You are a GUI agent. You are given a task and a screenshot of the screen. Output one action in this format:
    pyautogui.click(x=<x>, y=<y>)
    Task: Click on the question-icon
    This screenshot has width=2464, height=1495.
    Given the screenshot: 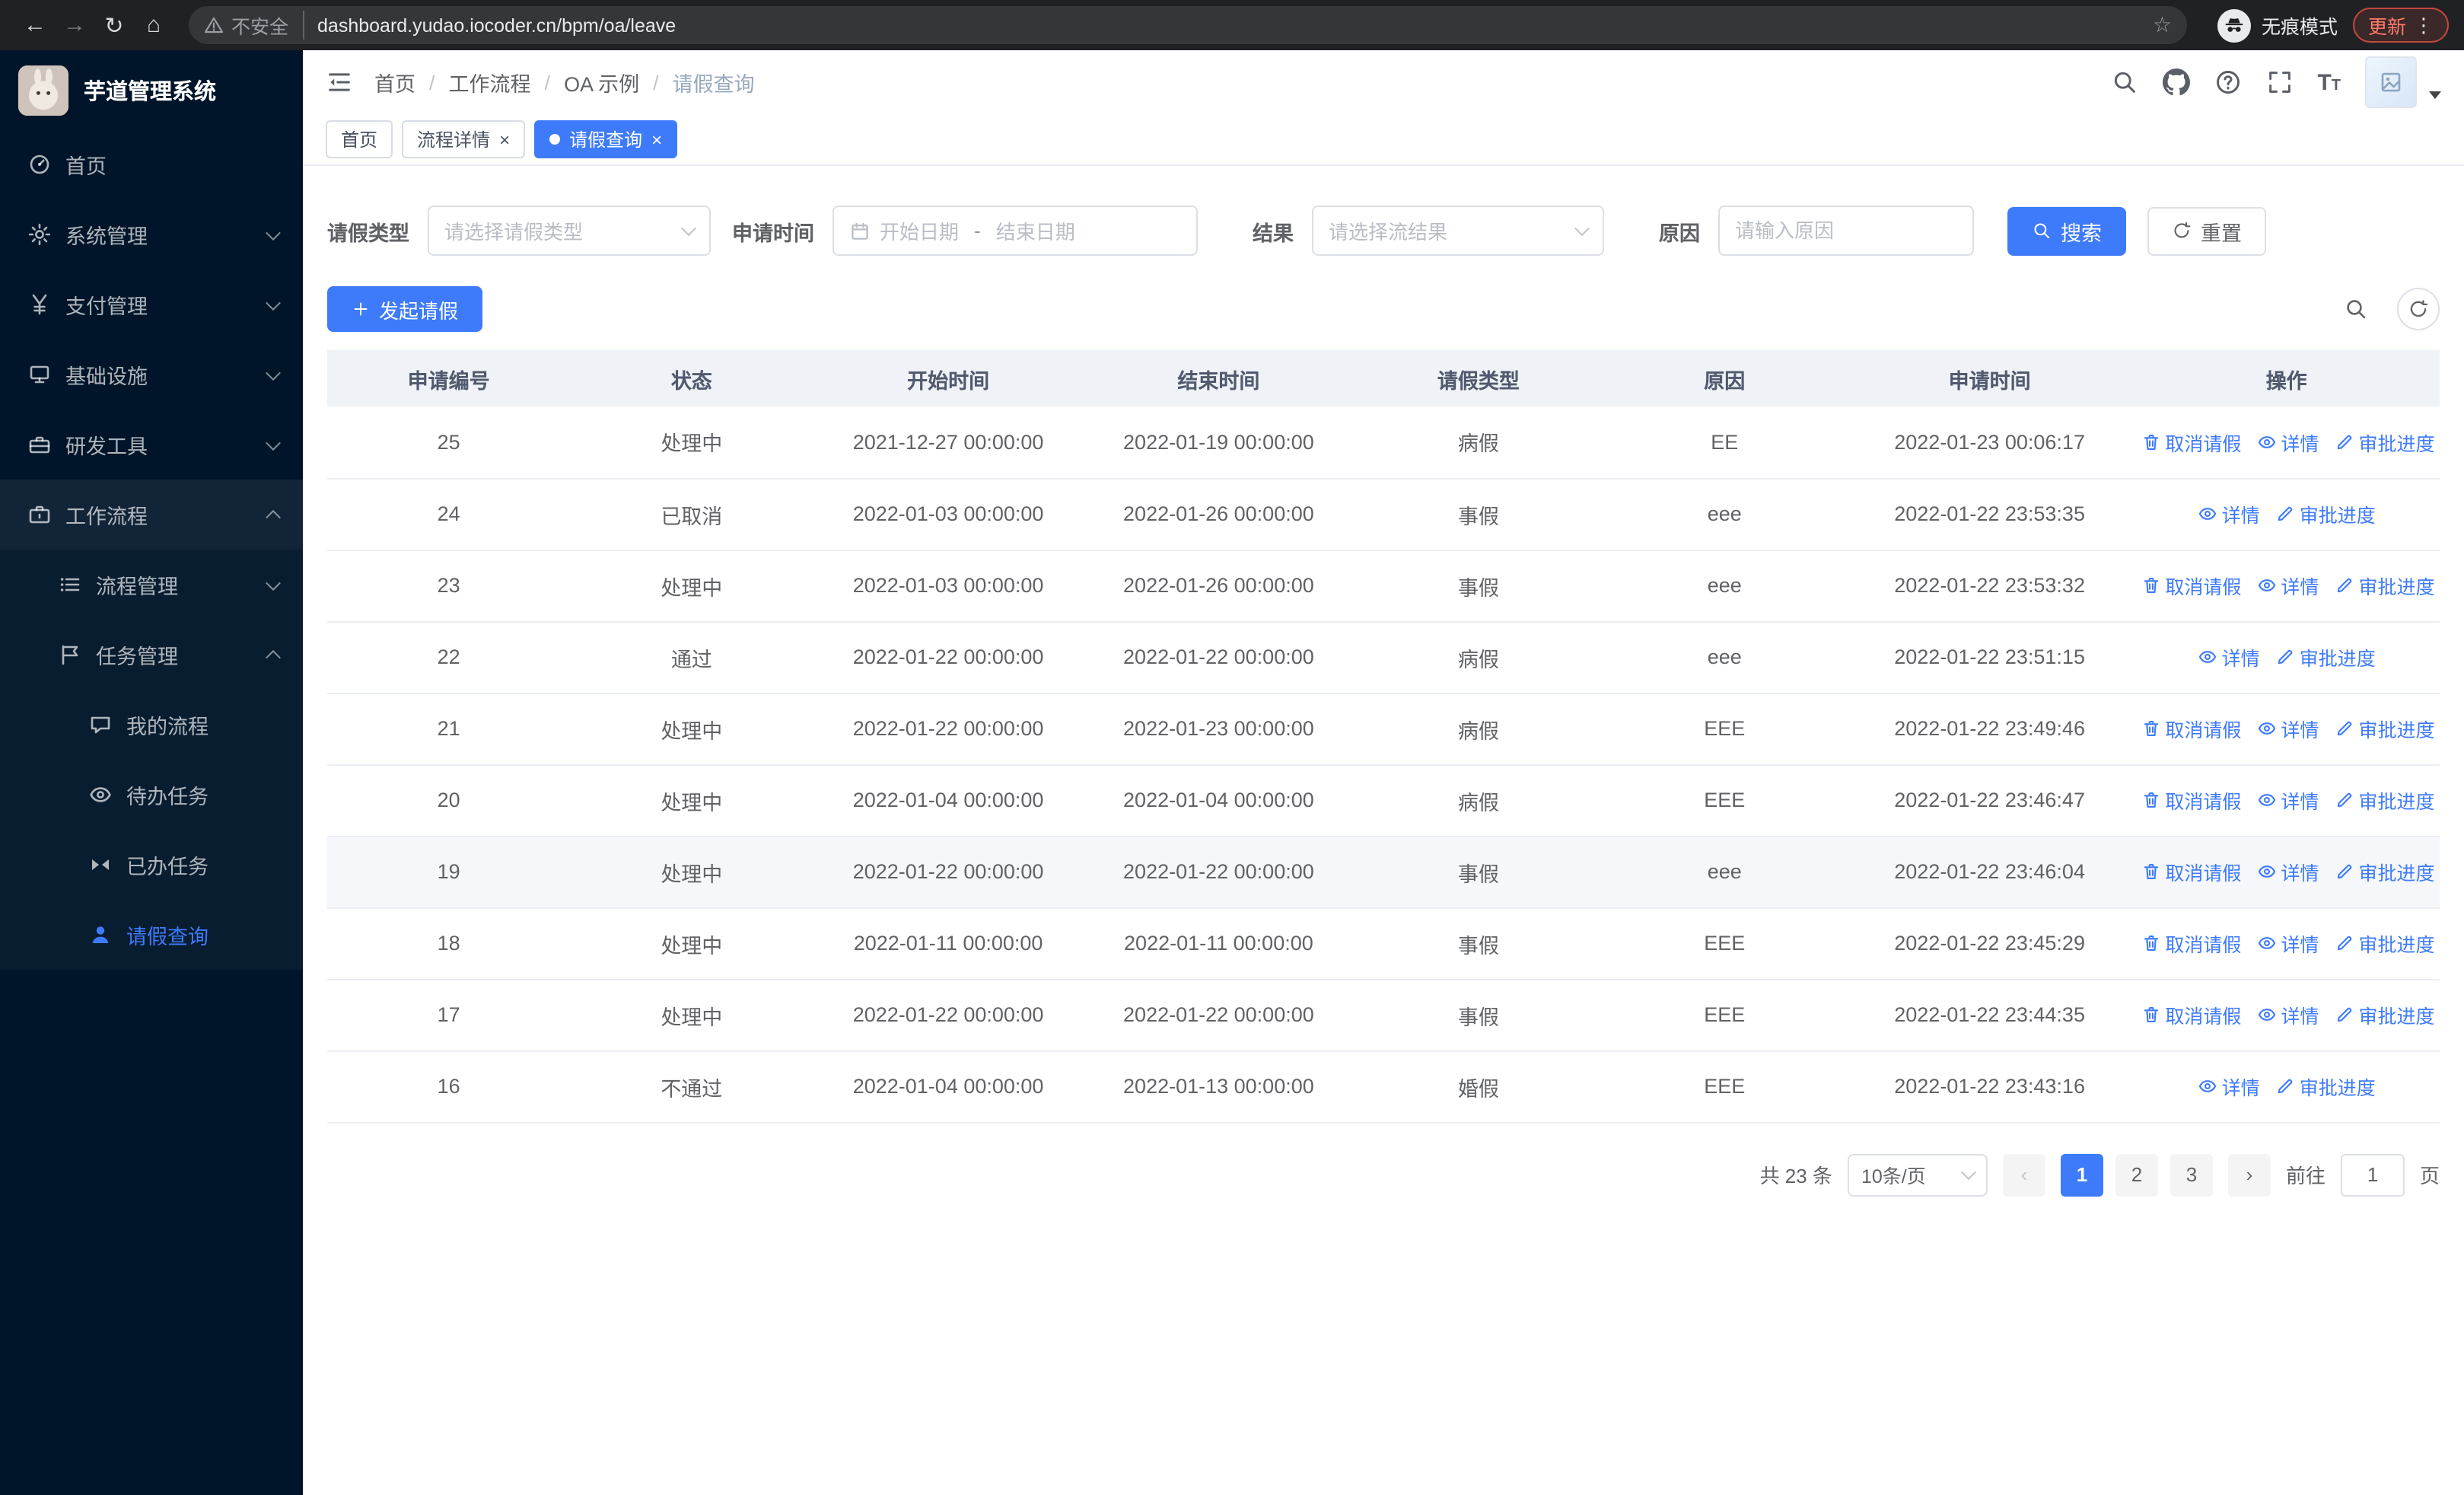 What is the action you would take?
    pyautogui.click(x=2227, y=83)
    